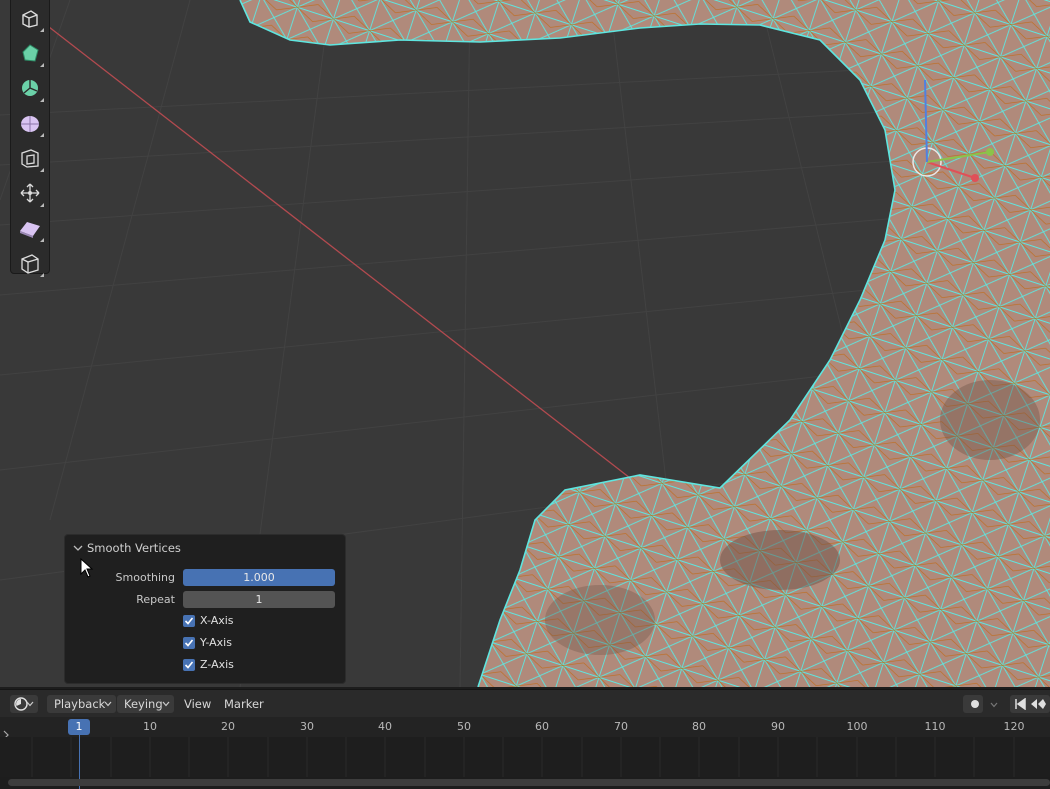  I want to click on timeline-track-area, so click(525, 757).